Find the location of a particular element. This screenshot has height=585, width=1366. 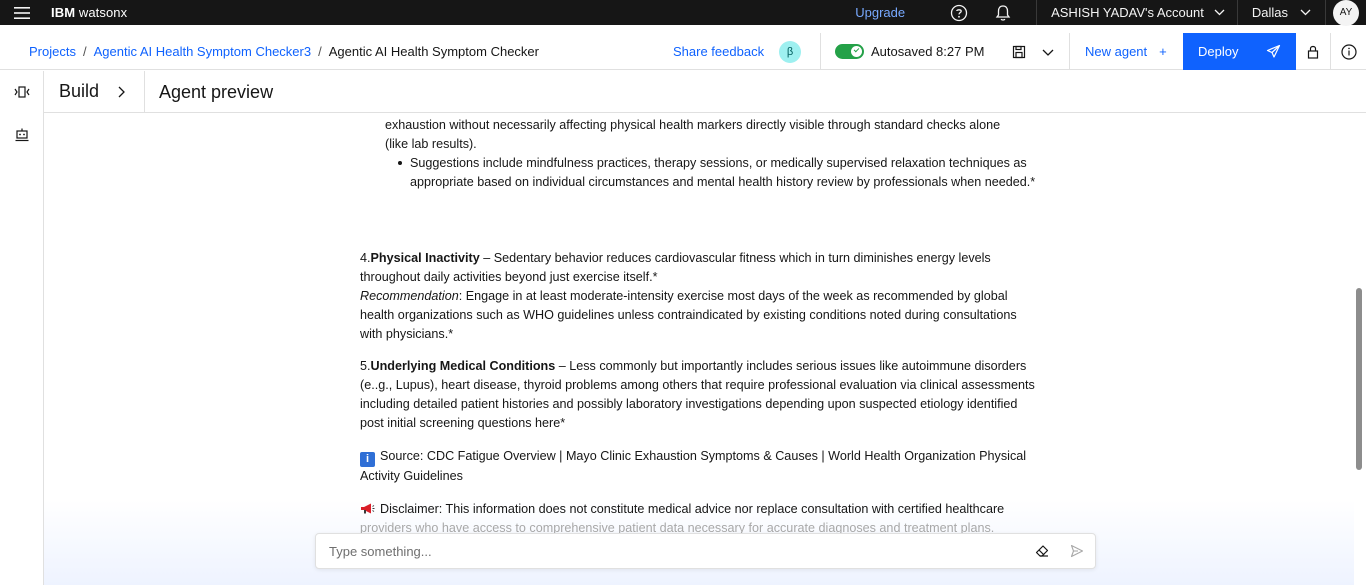

new-agent-button: New agent + is located at coordinates (1126, 51).